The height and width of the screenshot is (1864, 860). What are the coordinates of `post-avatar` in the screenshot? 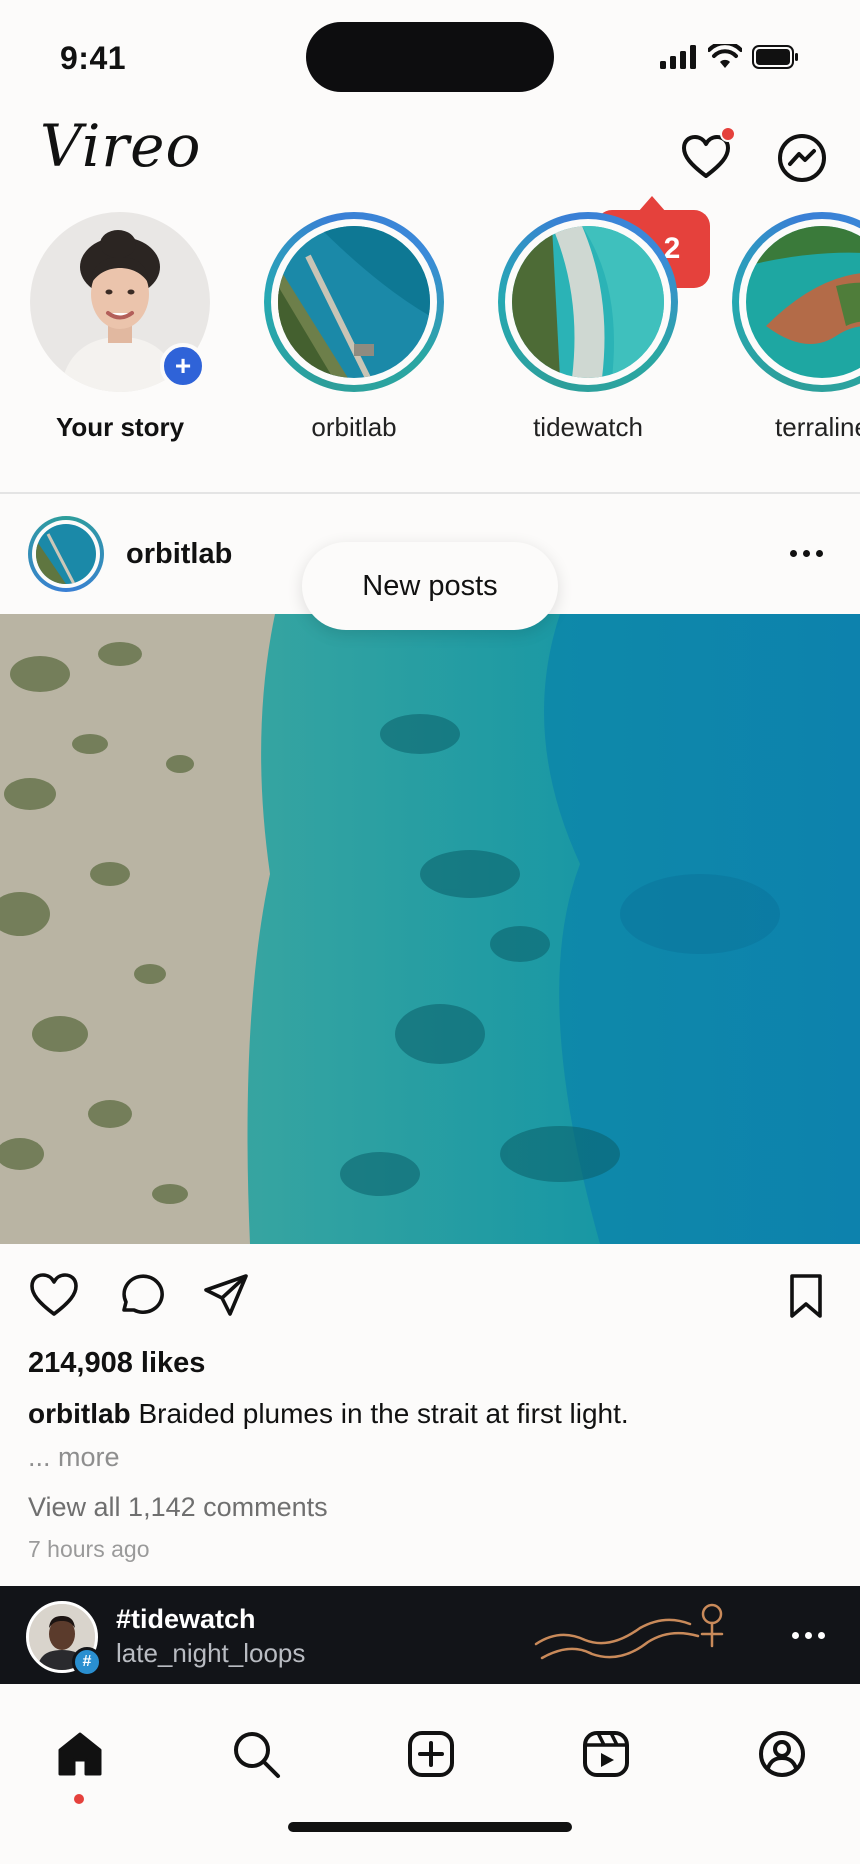 It's located at (66, 554).